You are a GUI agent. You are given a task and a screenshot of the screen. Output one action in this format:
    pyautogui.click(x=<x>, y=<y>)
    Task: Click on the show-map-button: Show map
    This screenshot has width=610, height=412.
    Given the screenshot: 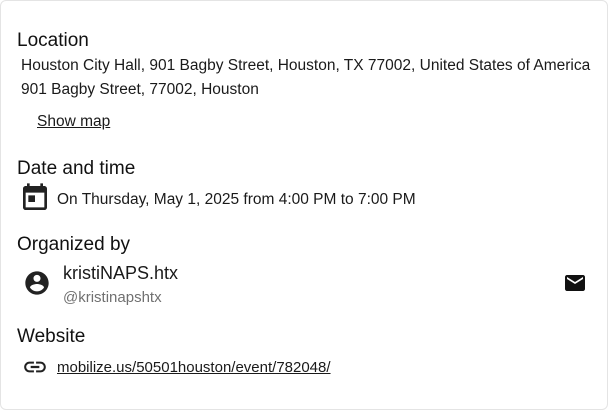 What is the action you would take?
    pyautogui.click(x=73, y=122)
    